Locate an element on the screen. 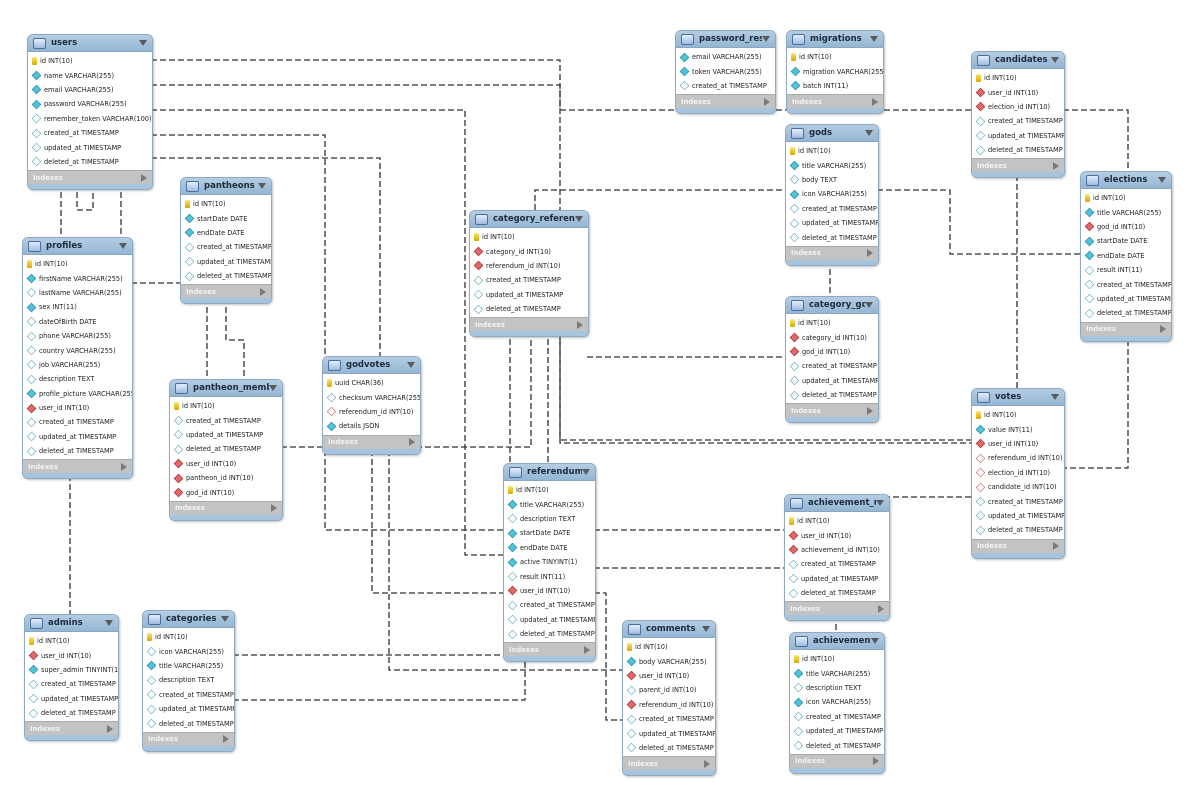 The width and height of the screenshot is (1200, 785). table-header: password_resets is located at coordinates (725, 39).